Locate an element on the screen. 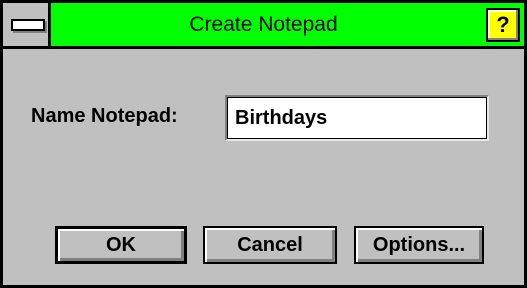  name-notepad-label: Name Notepad: is located at coordinates (104, 116).